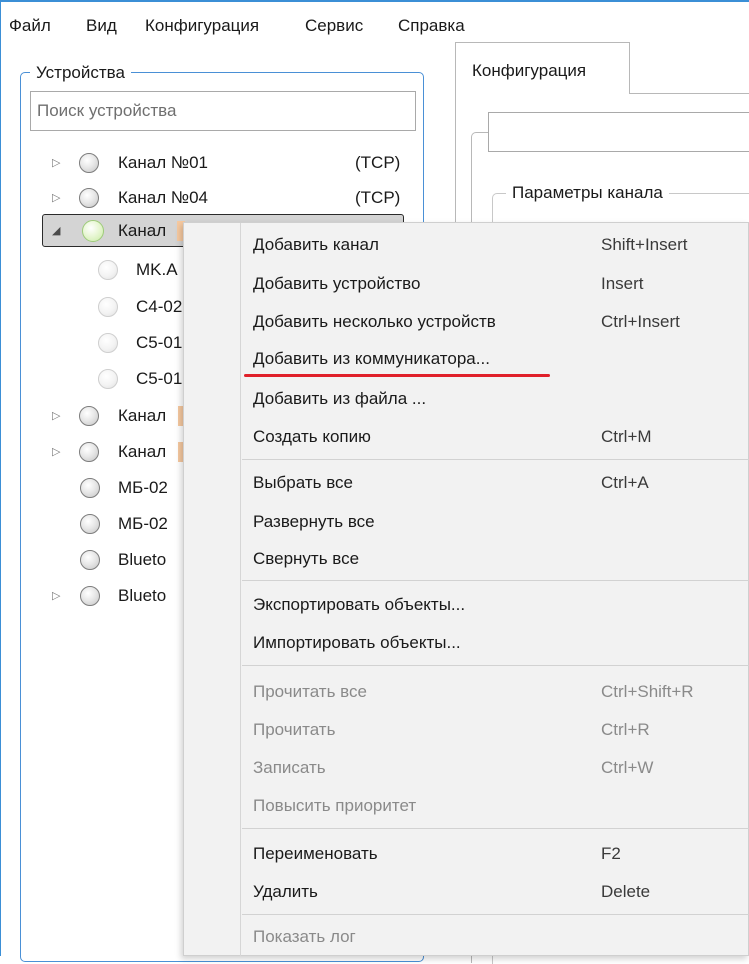 Image resolution: width=749 pixels, height=964 pixels. I want to click on menu-item-shortcut: Insert, so click(622, 283).